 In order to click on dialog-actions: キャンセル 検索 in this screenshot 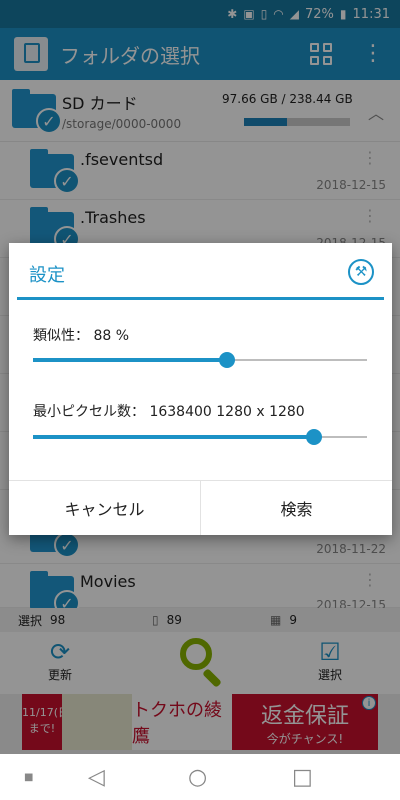, I will do `click(200, 507)`.